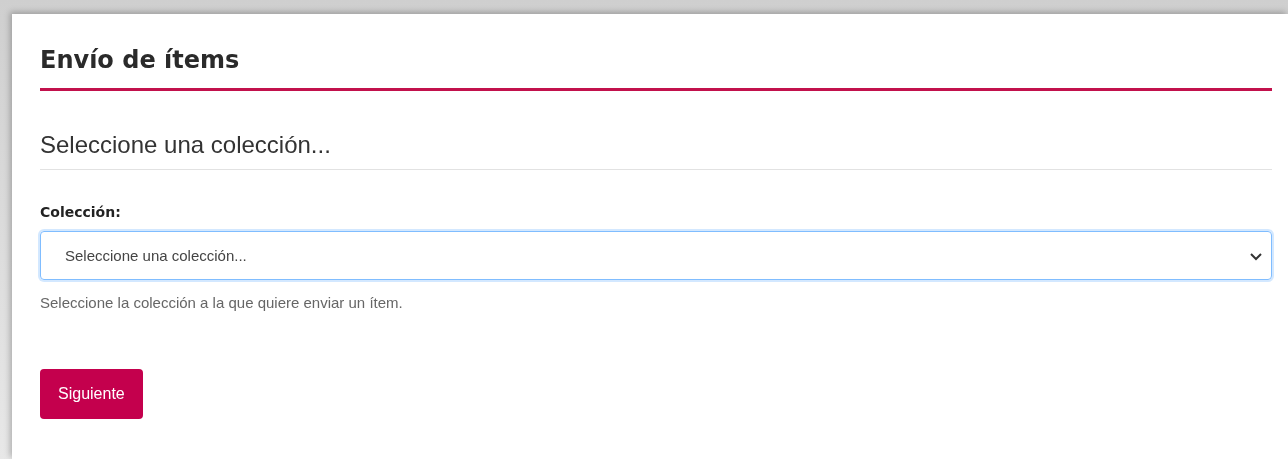  I want to click on help-text: Seleccione la colección a la que quiere enviar un ítem., so click(222, 302).